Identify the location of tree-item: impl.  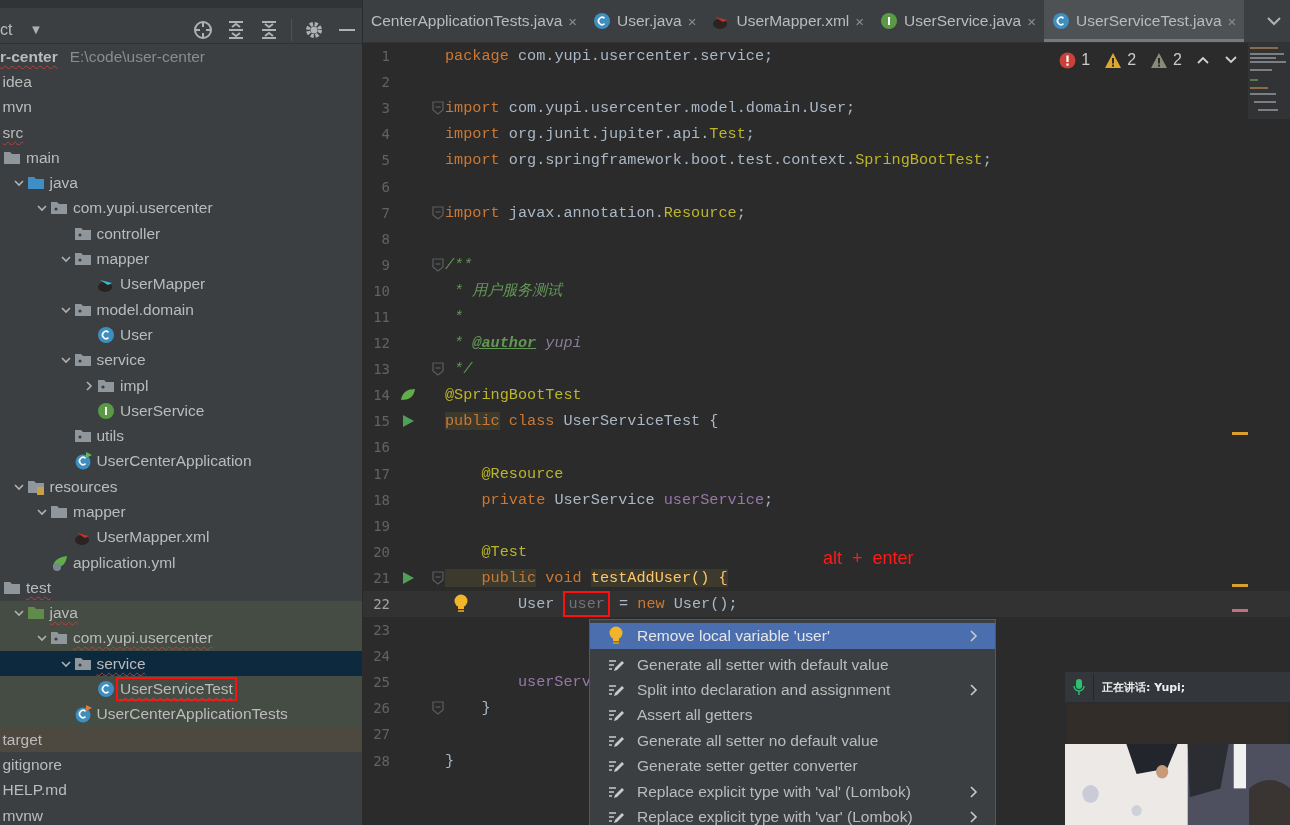
(134, 385).